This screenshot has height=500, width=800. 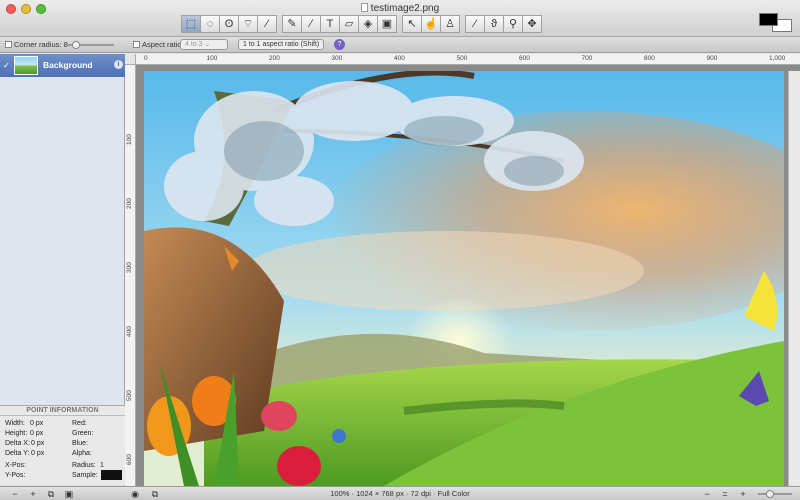 What do you see at coordinates (8, 44) in the screenshot?
I see `corner-radius-checkbox` at bounding box center [8, 44].